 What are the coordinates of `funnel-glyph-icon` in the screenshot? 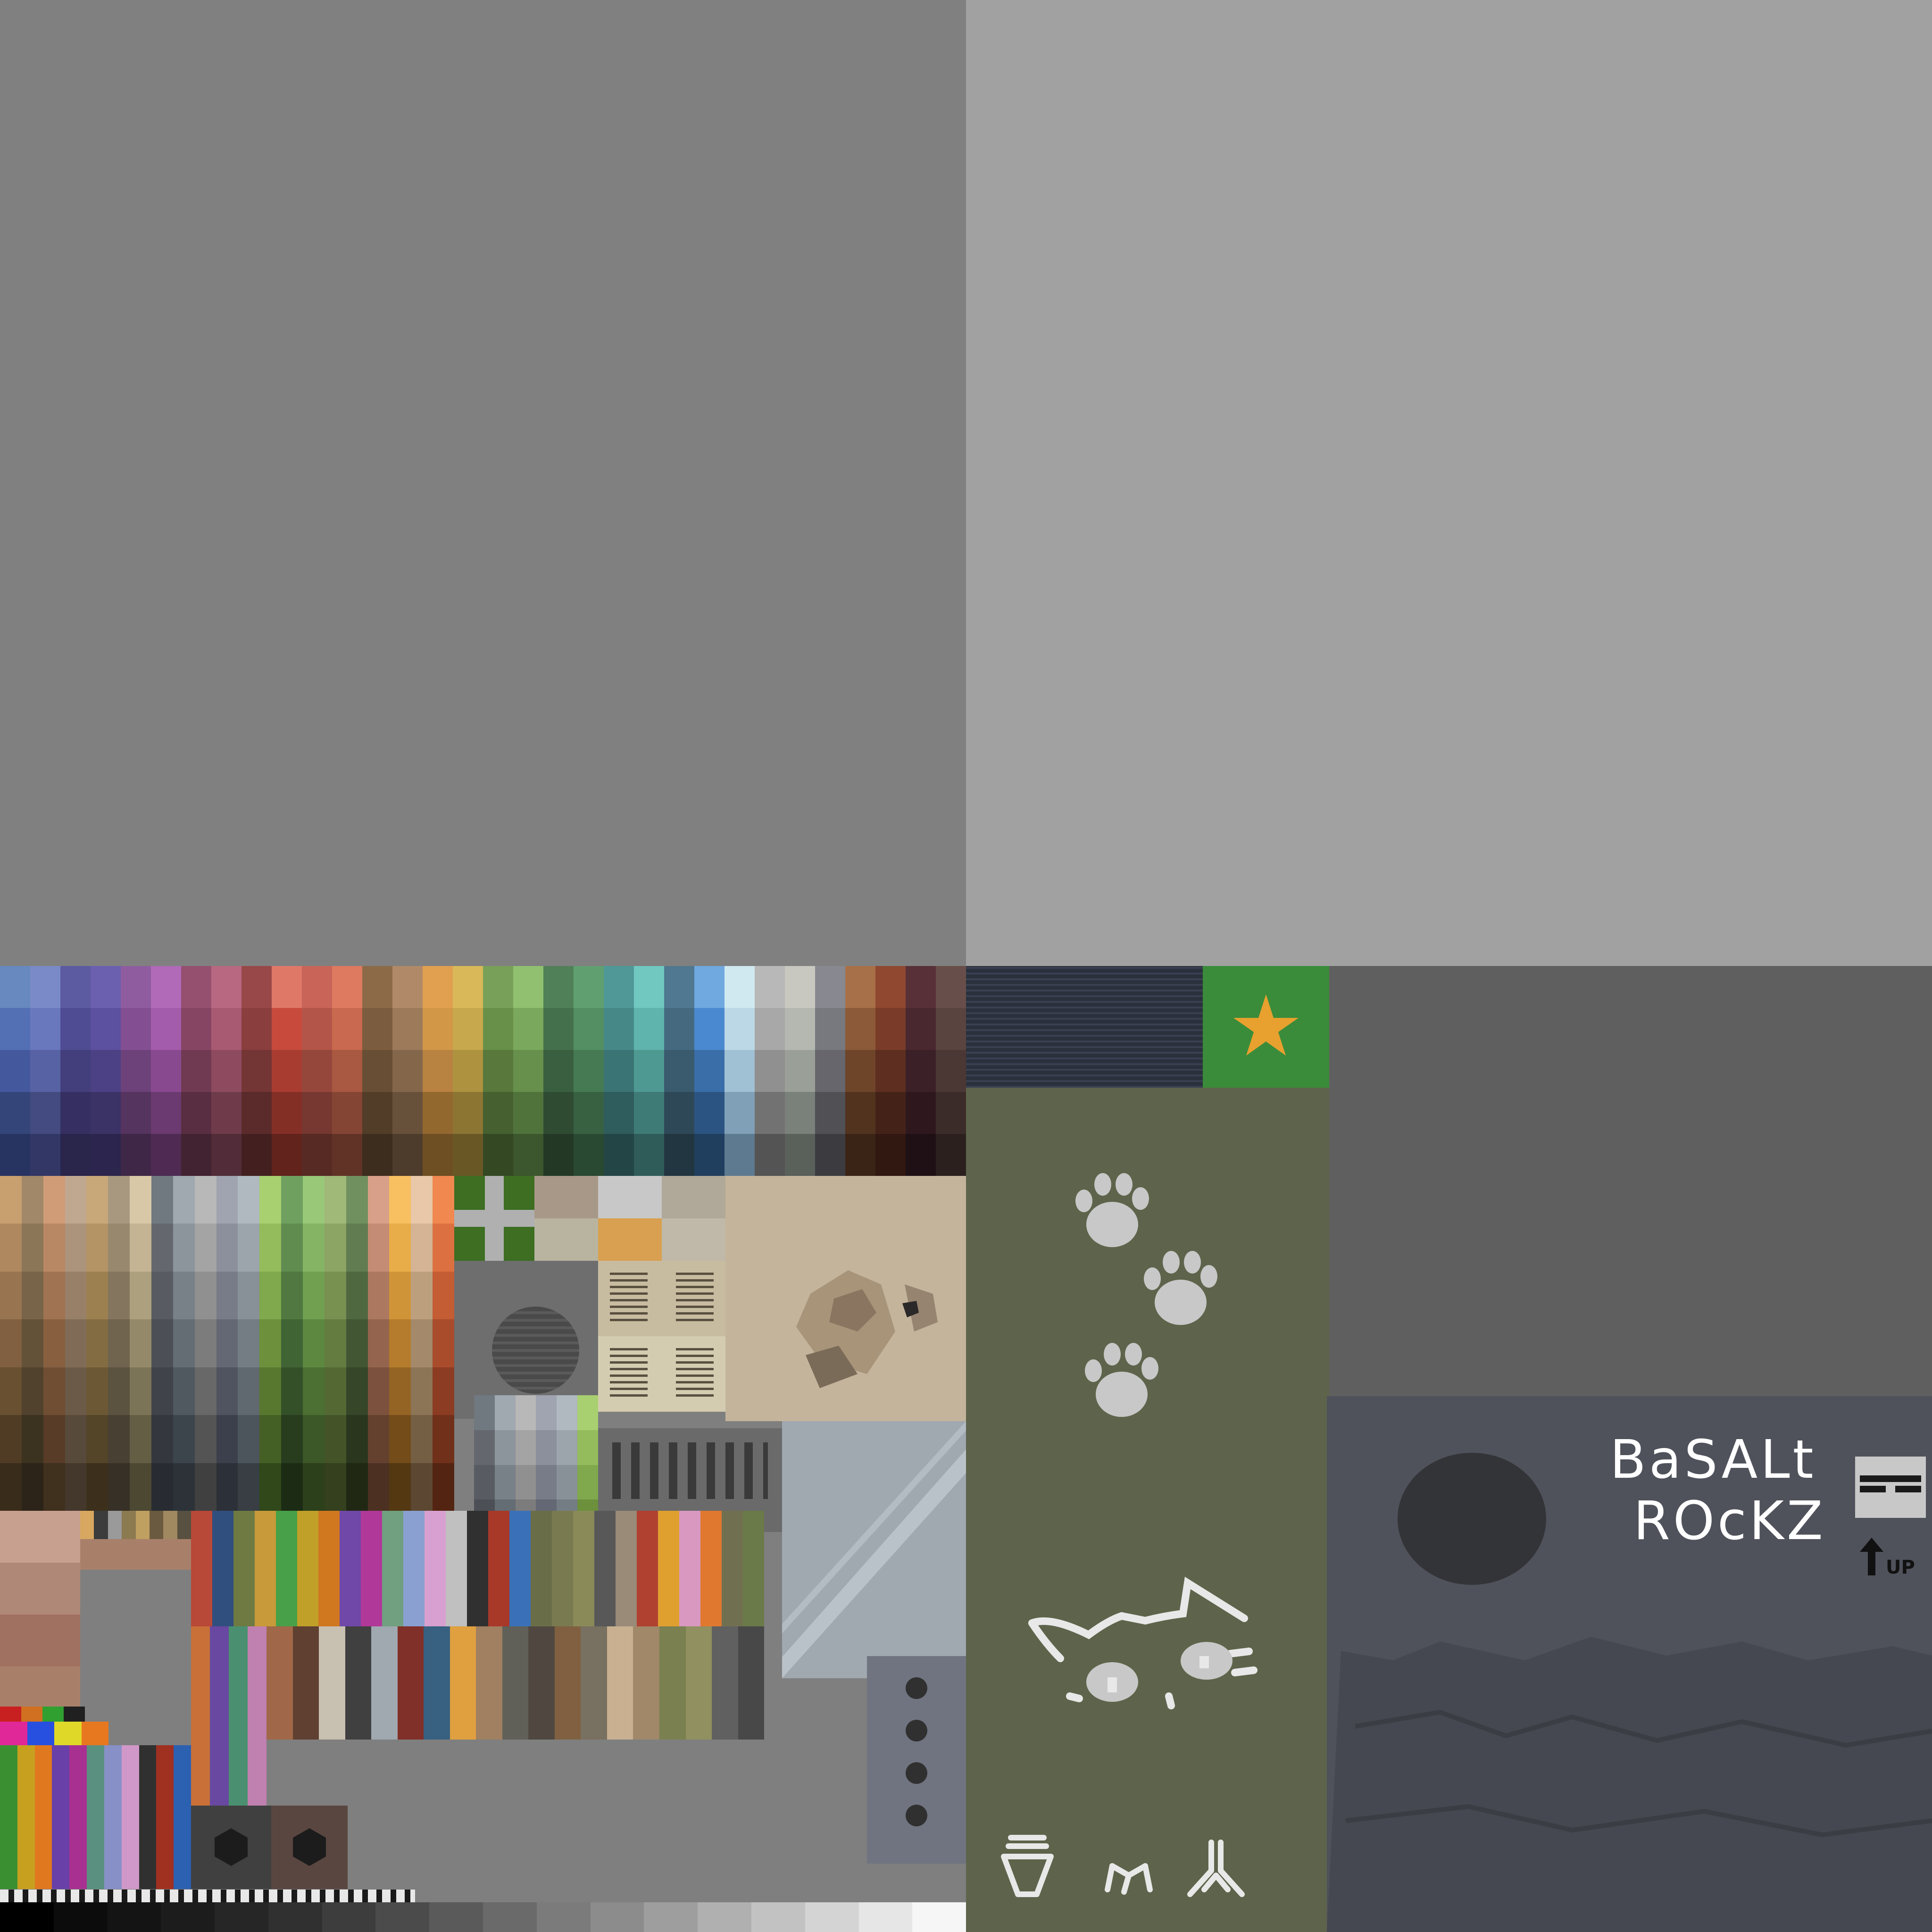 It's located at (1027, 1866).